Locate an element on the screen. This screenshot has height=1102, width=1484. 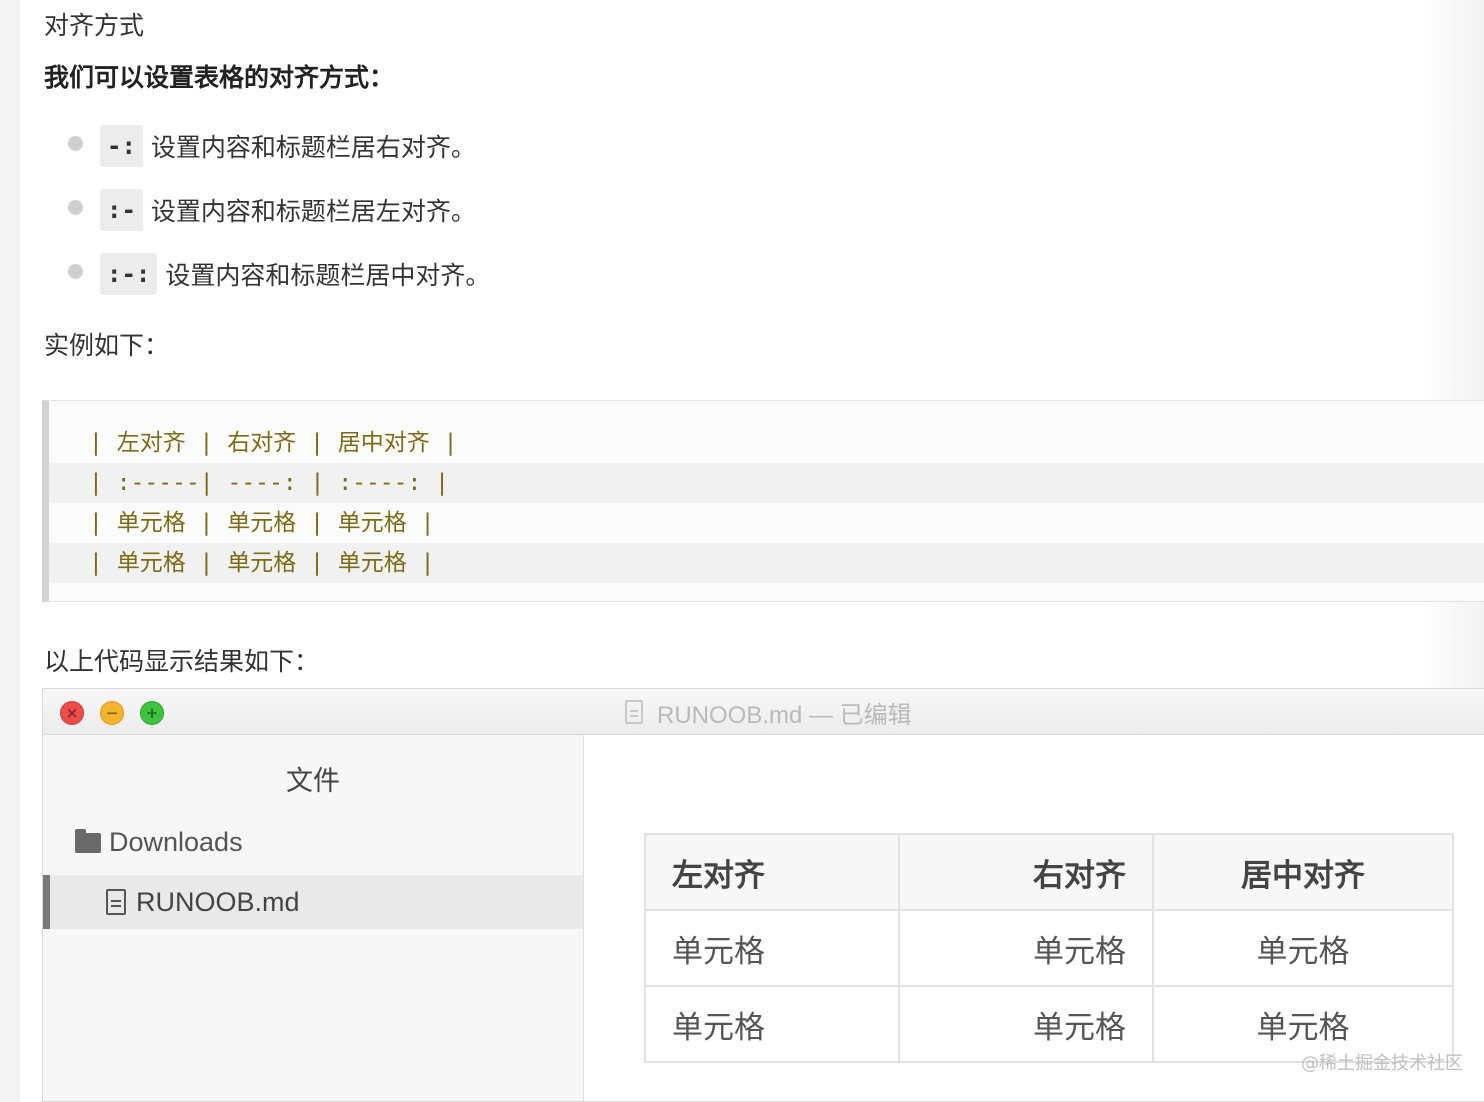
folder-icon is located at coordinates (88, 840).